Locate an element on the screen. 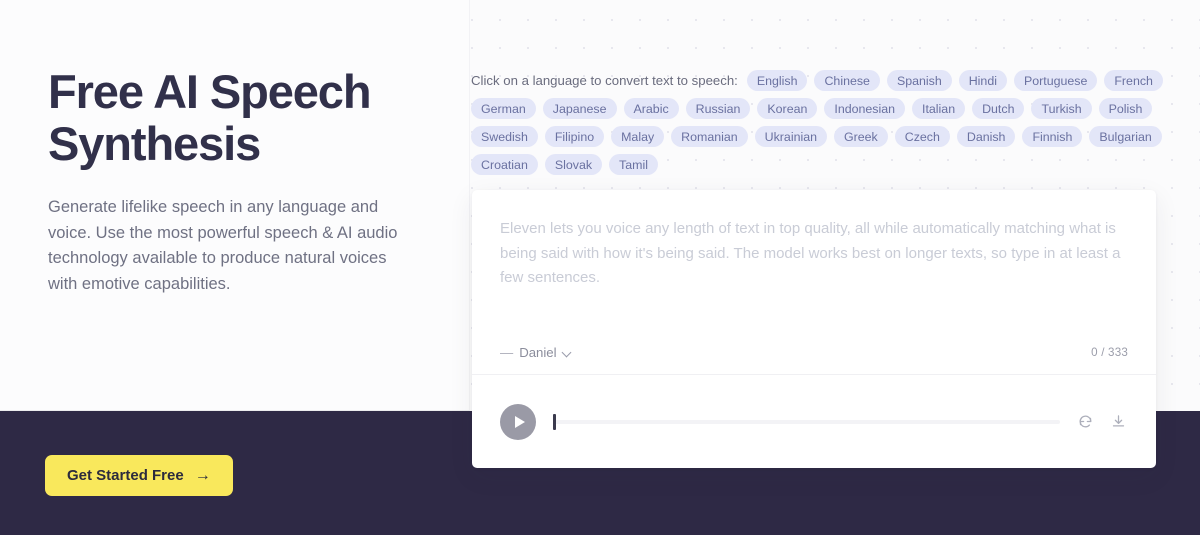 This screenshot has width=1200, height=535. language-chip: Finnish is located at coordinates (1052, 136).